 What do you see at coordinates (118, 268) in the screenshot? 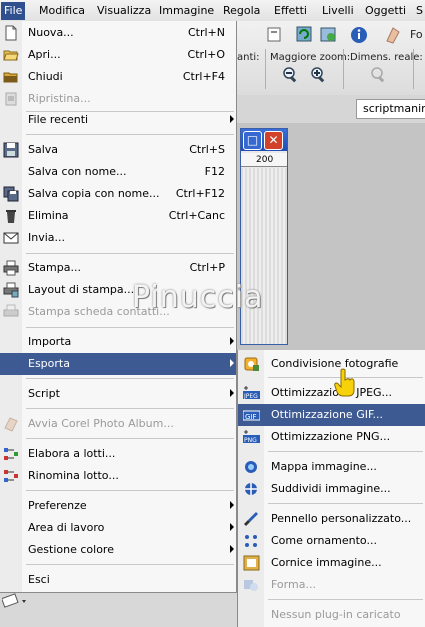
I see `menu-item-stampa: Stampa... Ctrl+P` at bounding box center [118, 268].